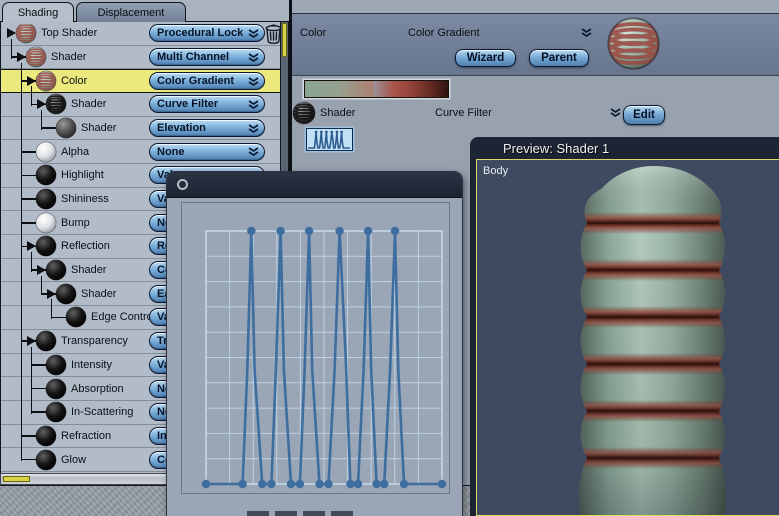 The image size is (779, 516). Describe the element at coordinates (145, 152) in the screenshot. I see `tree-row-alpha-5: Alpha None` at that location.